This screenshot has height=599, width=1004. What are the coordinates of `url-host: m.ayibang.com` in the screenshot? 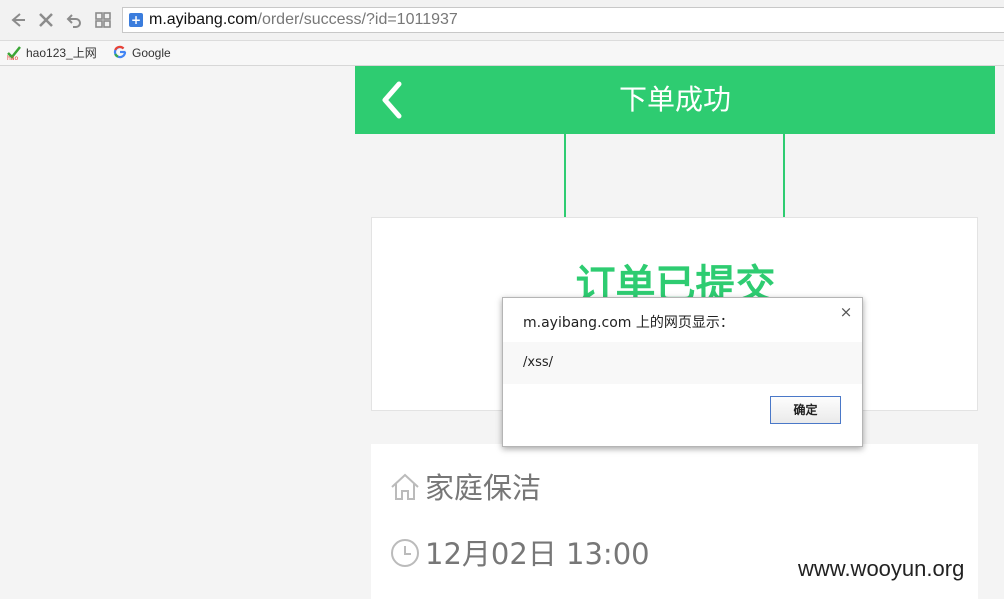 It's located at (203, 19).